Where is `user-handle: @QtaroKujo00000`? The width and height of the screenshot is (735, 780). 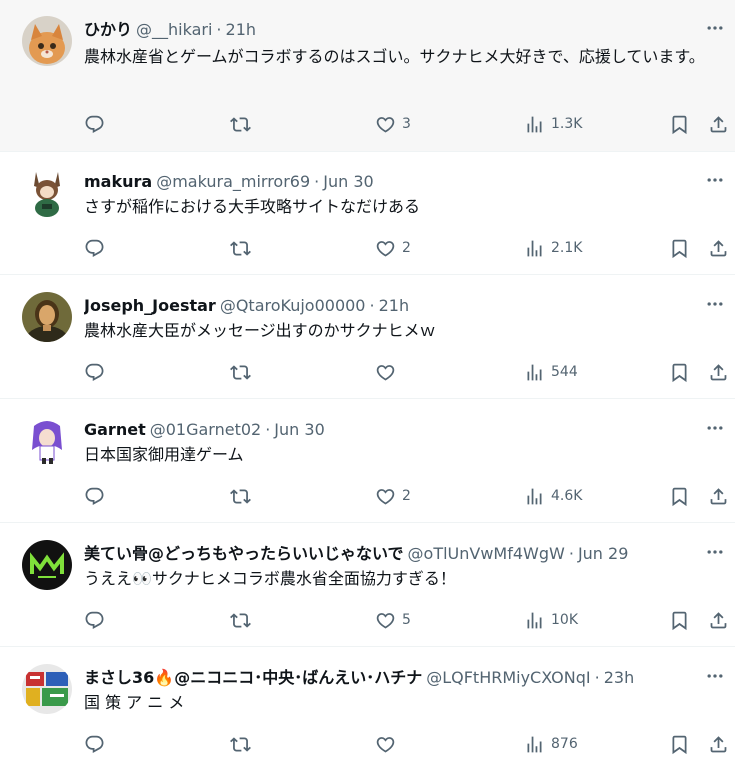
user-handle: @QtaroKujo00000 is located at coordinates (293, 305).